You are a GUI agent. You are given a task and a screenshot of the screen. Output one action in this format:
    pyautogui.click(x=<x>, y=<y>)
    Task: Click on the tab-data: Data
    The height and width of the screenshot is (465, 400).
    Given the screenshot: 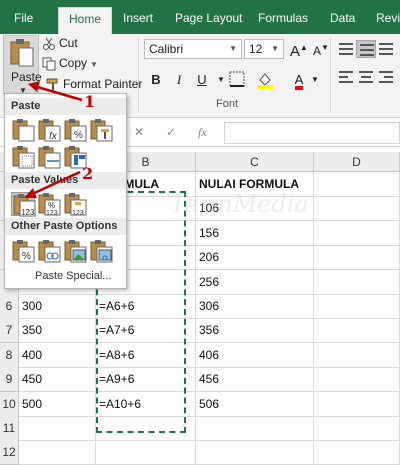 What is the action you would take?
    pyautogui.click(x=342, y=19)
    